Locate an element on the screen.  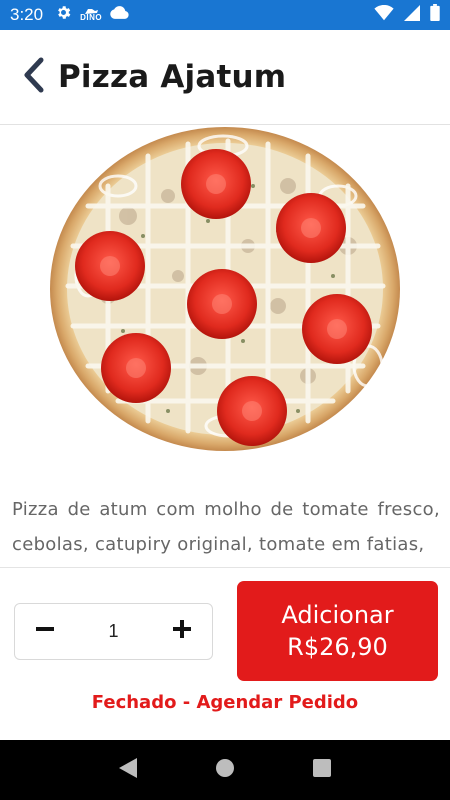
status-time: 3:20 is located at coordinates (27, 14).